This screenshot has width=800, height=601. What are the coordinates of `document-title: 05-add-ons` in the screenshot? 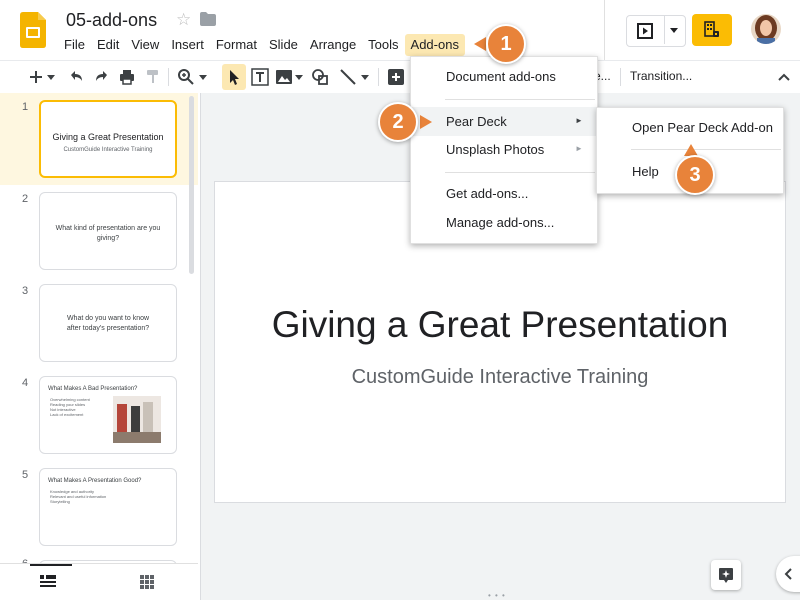 It's located at (111, 20).